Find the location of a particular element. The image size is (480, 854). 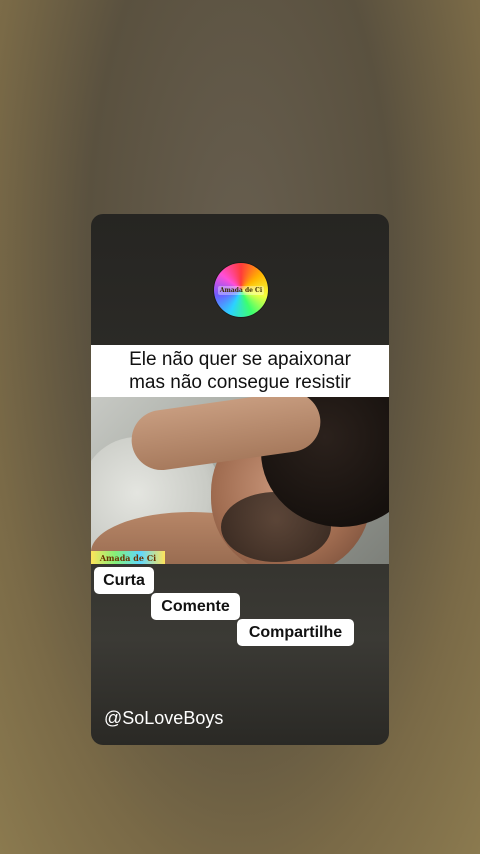

like-button: Curta is located at coordinates (124, 580).